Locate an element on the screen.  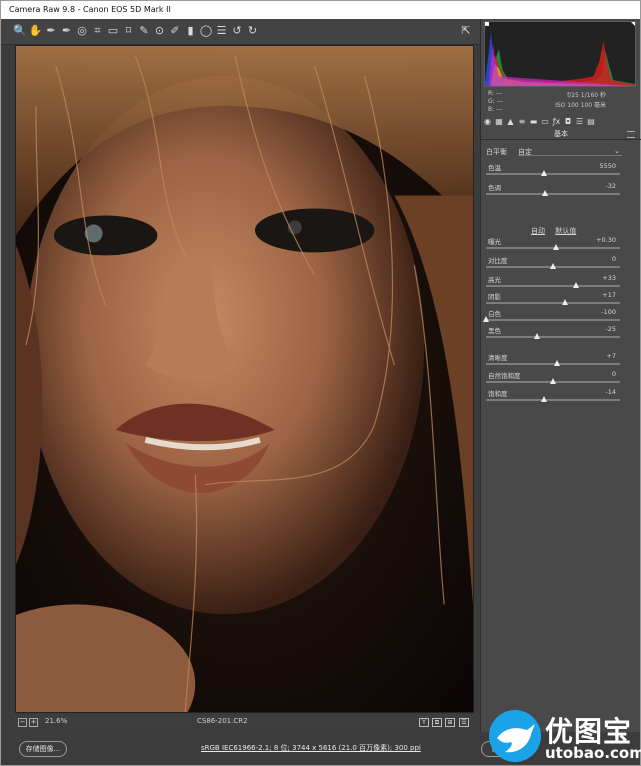
camera-calibration-tab-icon: ◘ is located at coordinates (568, 121).